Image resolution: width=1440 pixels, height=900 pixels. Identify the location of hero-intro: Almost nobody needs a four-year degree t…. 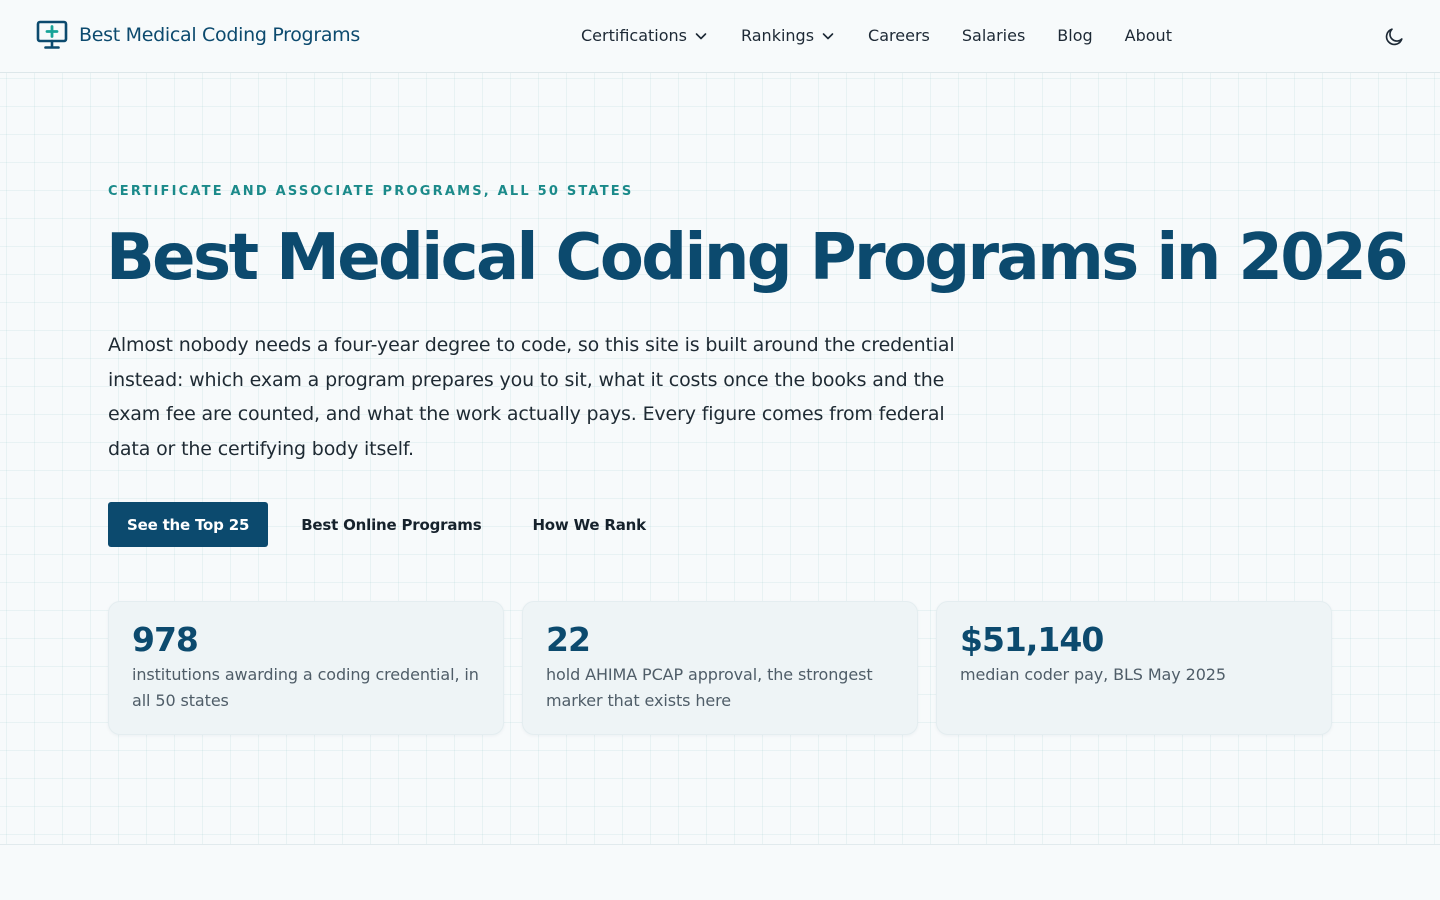
(531, 397).